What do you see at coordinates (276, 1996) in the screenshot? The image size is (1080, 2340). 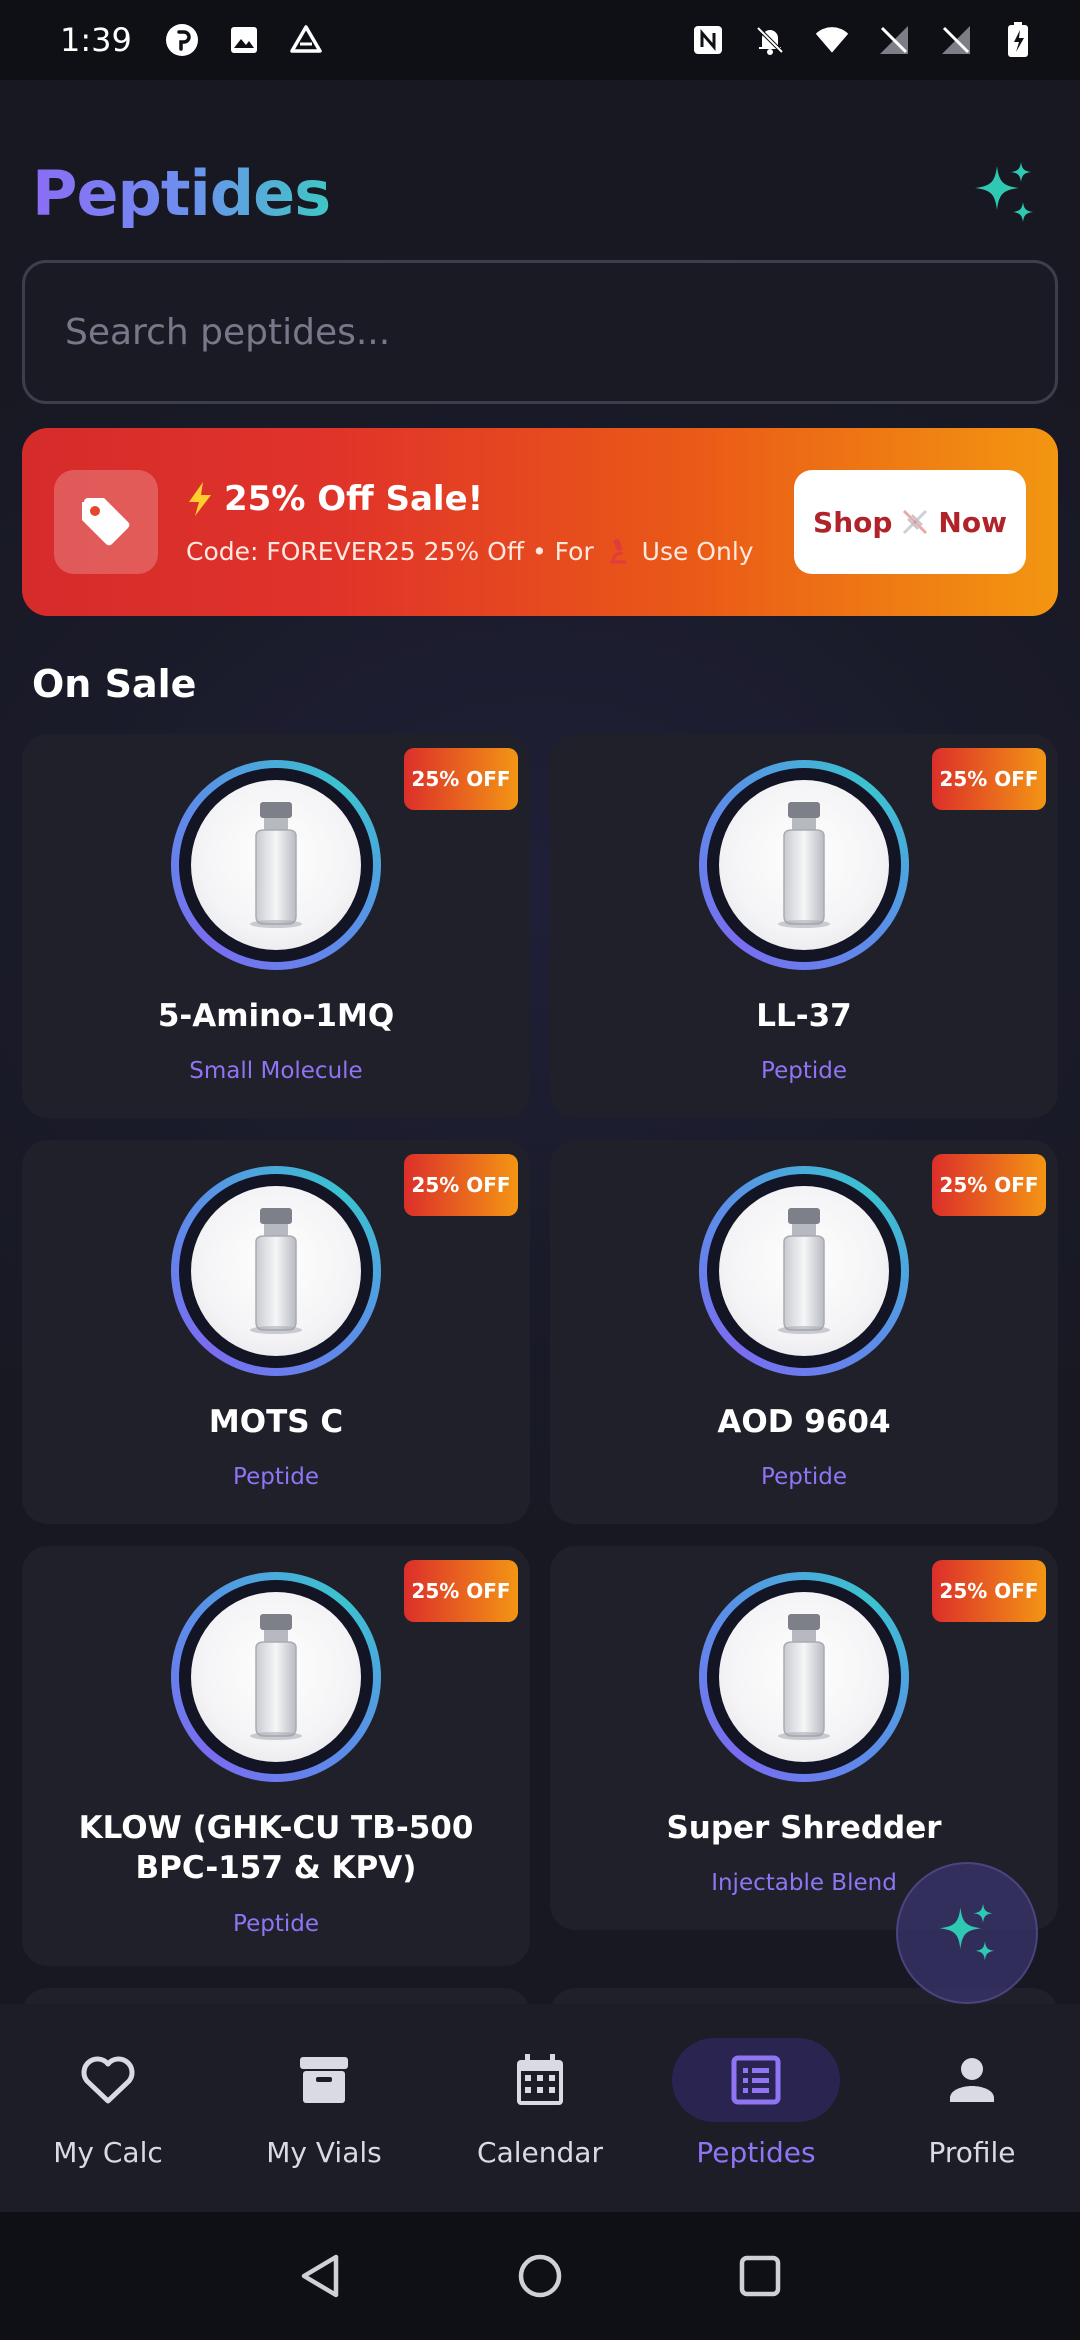 I see `product-card` at bounding box center [276, 1996].